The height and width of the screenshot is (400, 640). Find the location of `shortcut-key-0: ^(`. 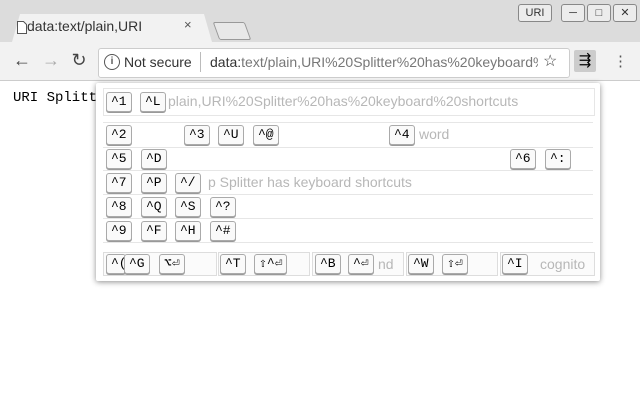

shortcut-key-0: ^( is located at coordinates (116, 264).